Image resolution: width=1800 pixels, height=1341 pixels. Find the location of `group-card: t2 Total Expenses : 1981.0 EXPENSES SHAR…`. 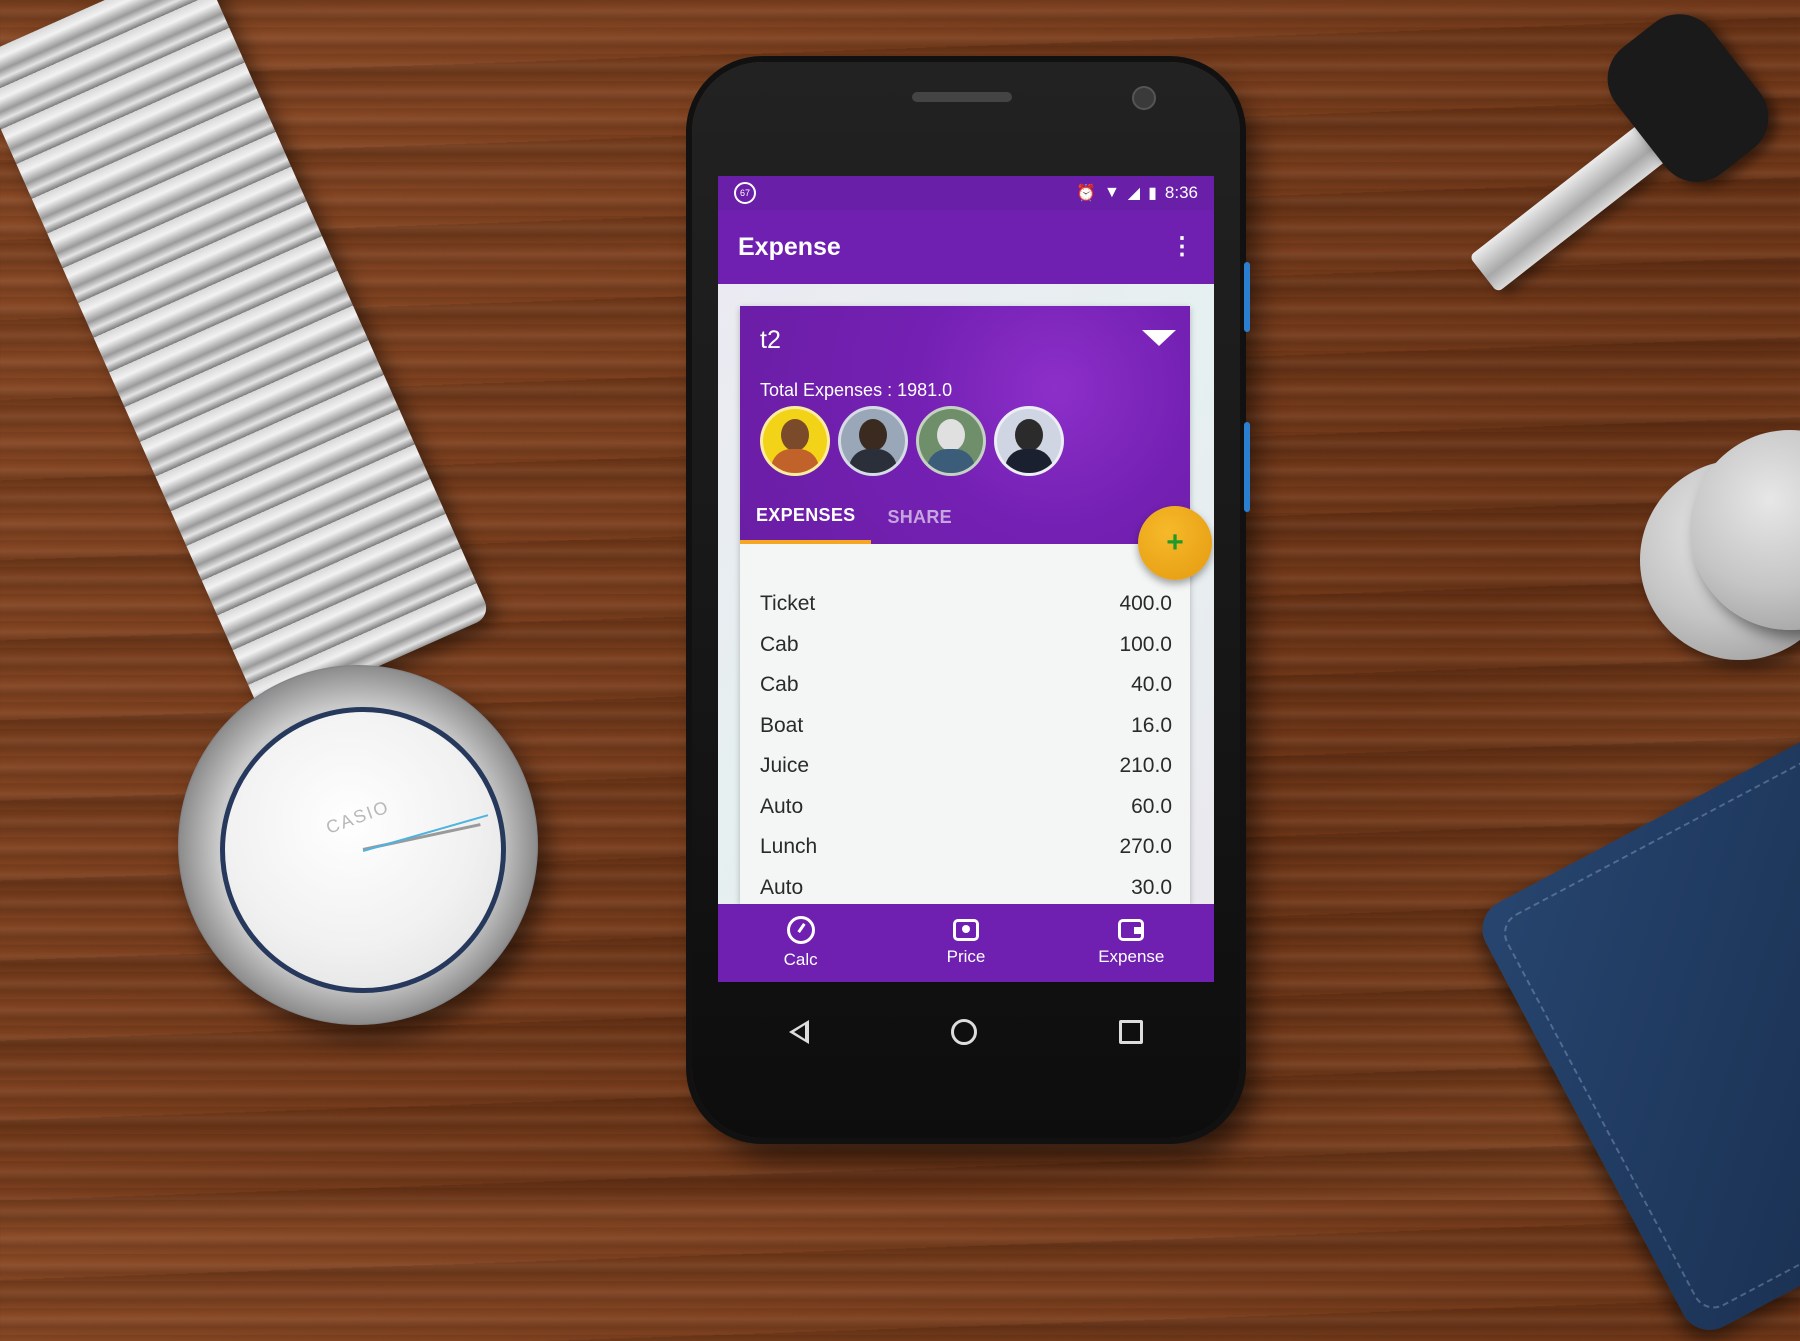

group-card: t2 Total Expenses : 1981.0 EXPENSES SHAR… is located at coordinates (976, 605).